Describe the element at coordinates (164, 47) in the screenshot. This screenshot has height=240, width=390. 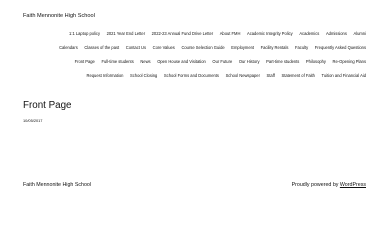
I see `nav-item-core-values: Core Values` at that location.